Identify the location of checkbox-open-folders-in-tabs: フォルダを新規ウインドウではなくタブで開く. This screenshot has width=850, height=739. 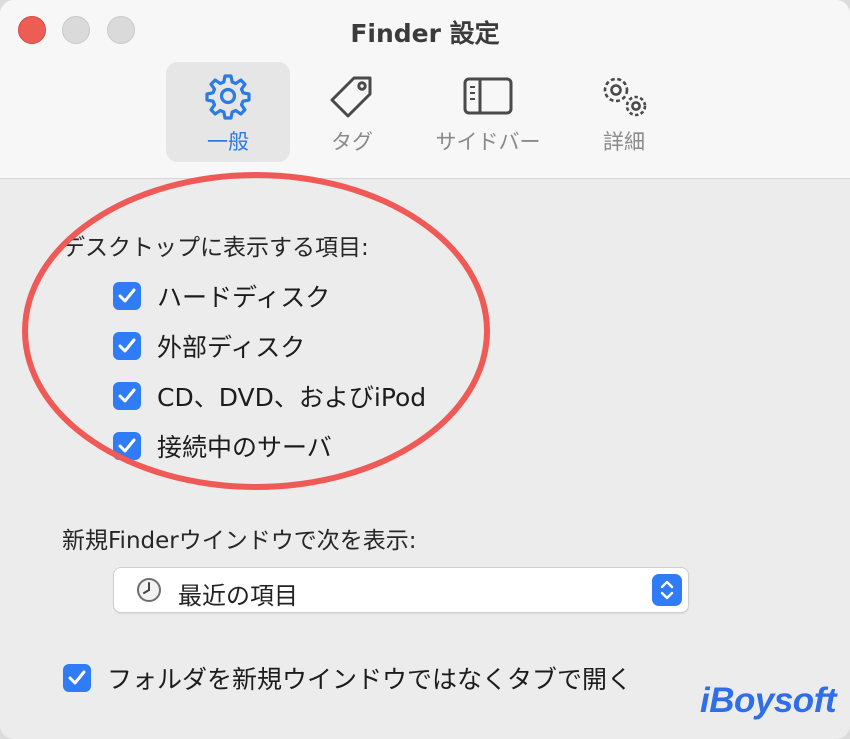
(347, 678).